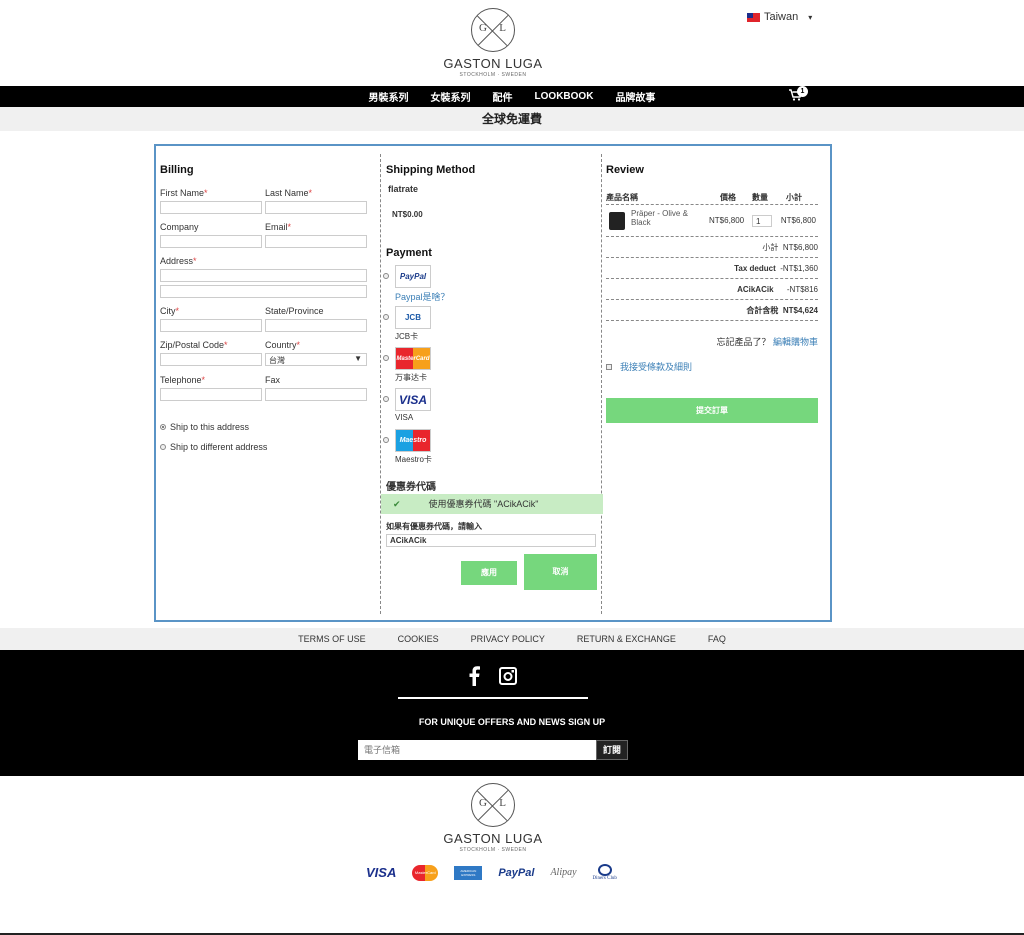 Image resolution: width=1024 pixels, height=935 pixels. Describe the element at coordinates (407, 324) in the screenshot. I see `payment-option-jcb: JCB JCB卡` at that location.